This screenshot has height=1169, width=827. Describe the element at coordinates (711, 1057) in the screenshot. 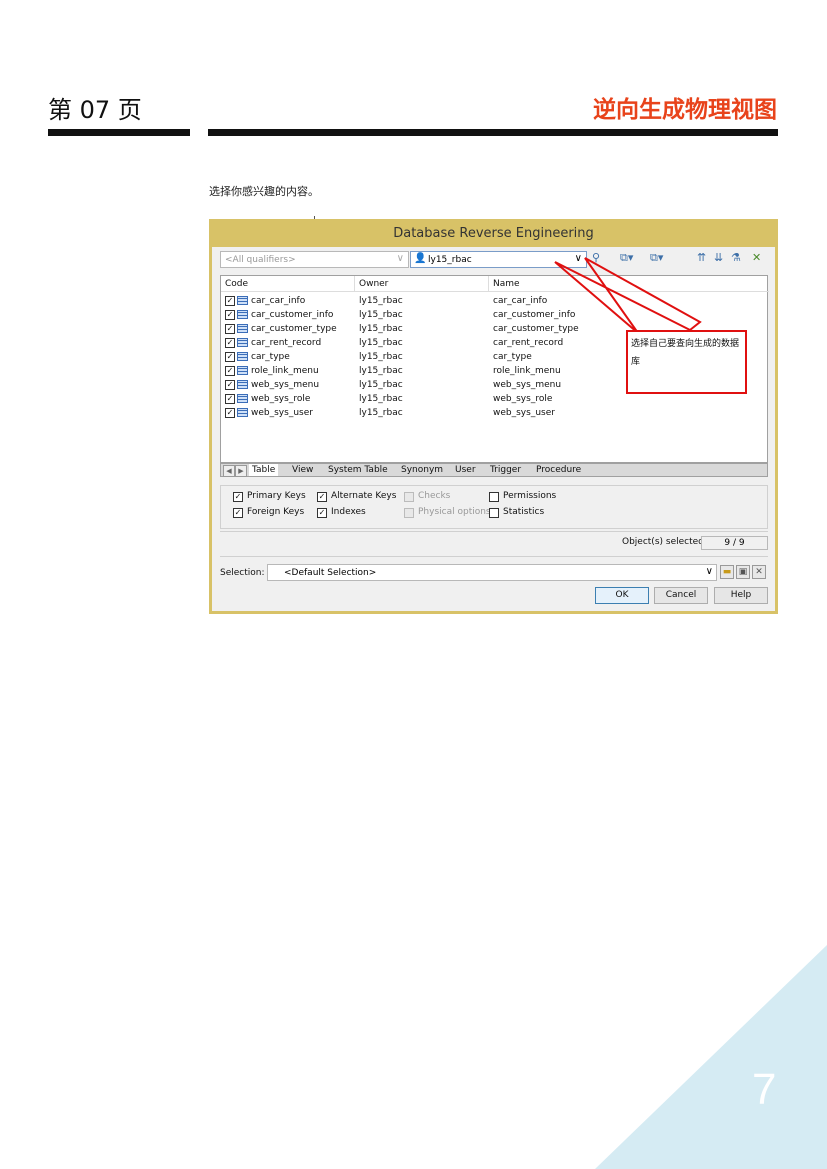

I see `corner-decoration` at that location.